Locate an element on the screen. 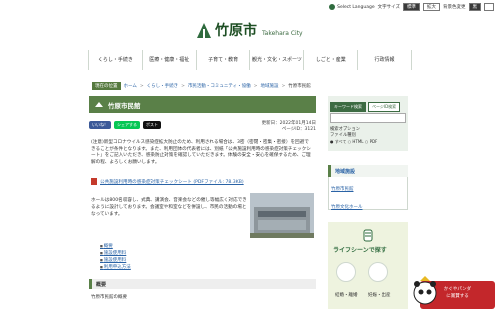  nav-living: くらし・手続き is located at coordinates (115, 60).